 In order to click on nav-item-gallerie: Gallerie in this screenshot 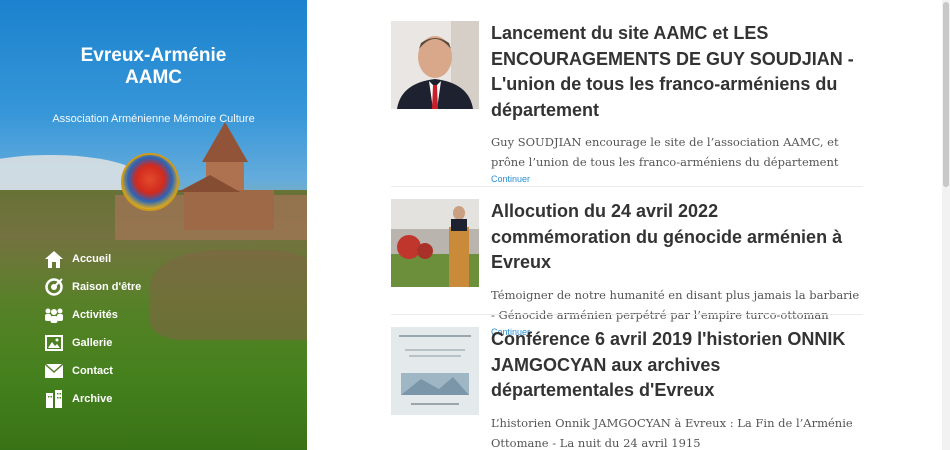, I will do `click(92, 343)`.